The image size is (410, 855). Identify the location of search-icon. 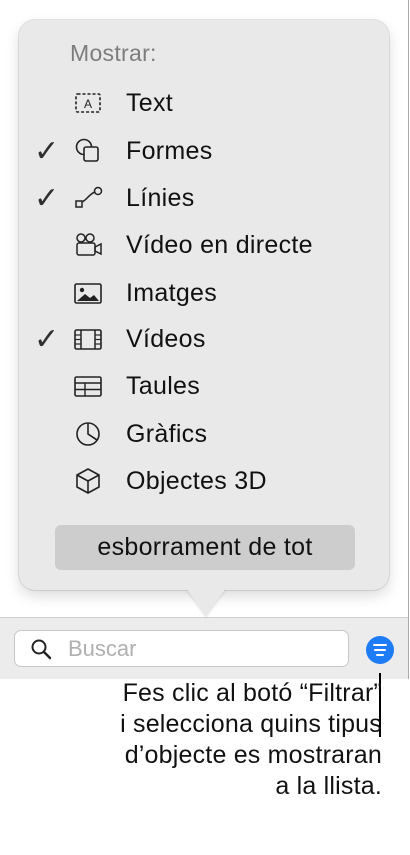
(41, 649).